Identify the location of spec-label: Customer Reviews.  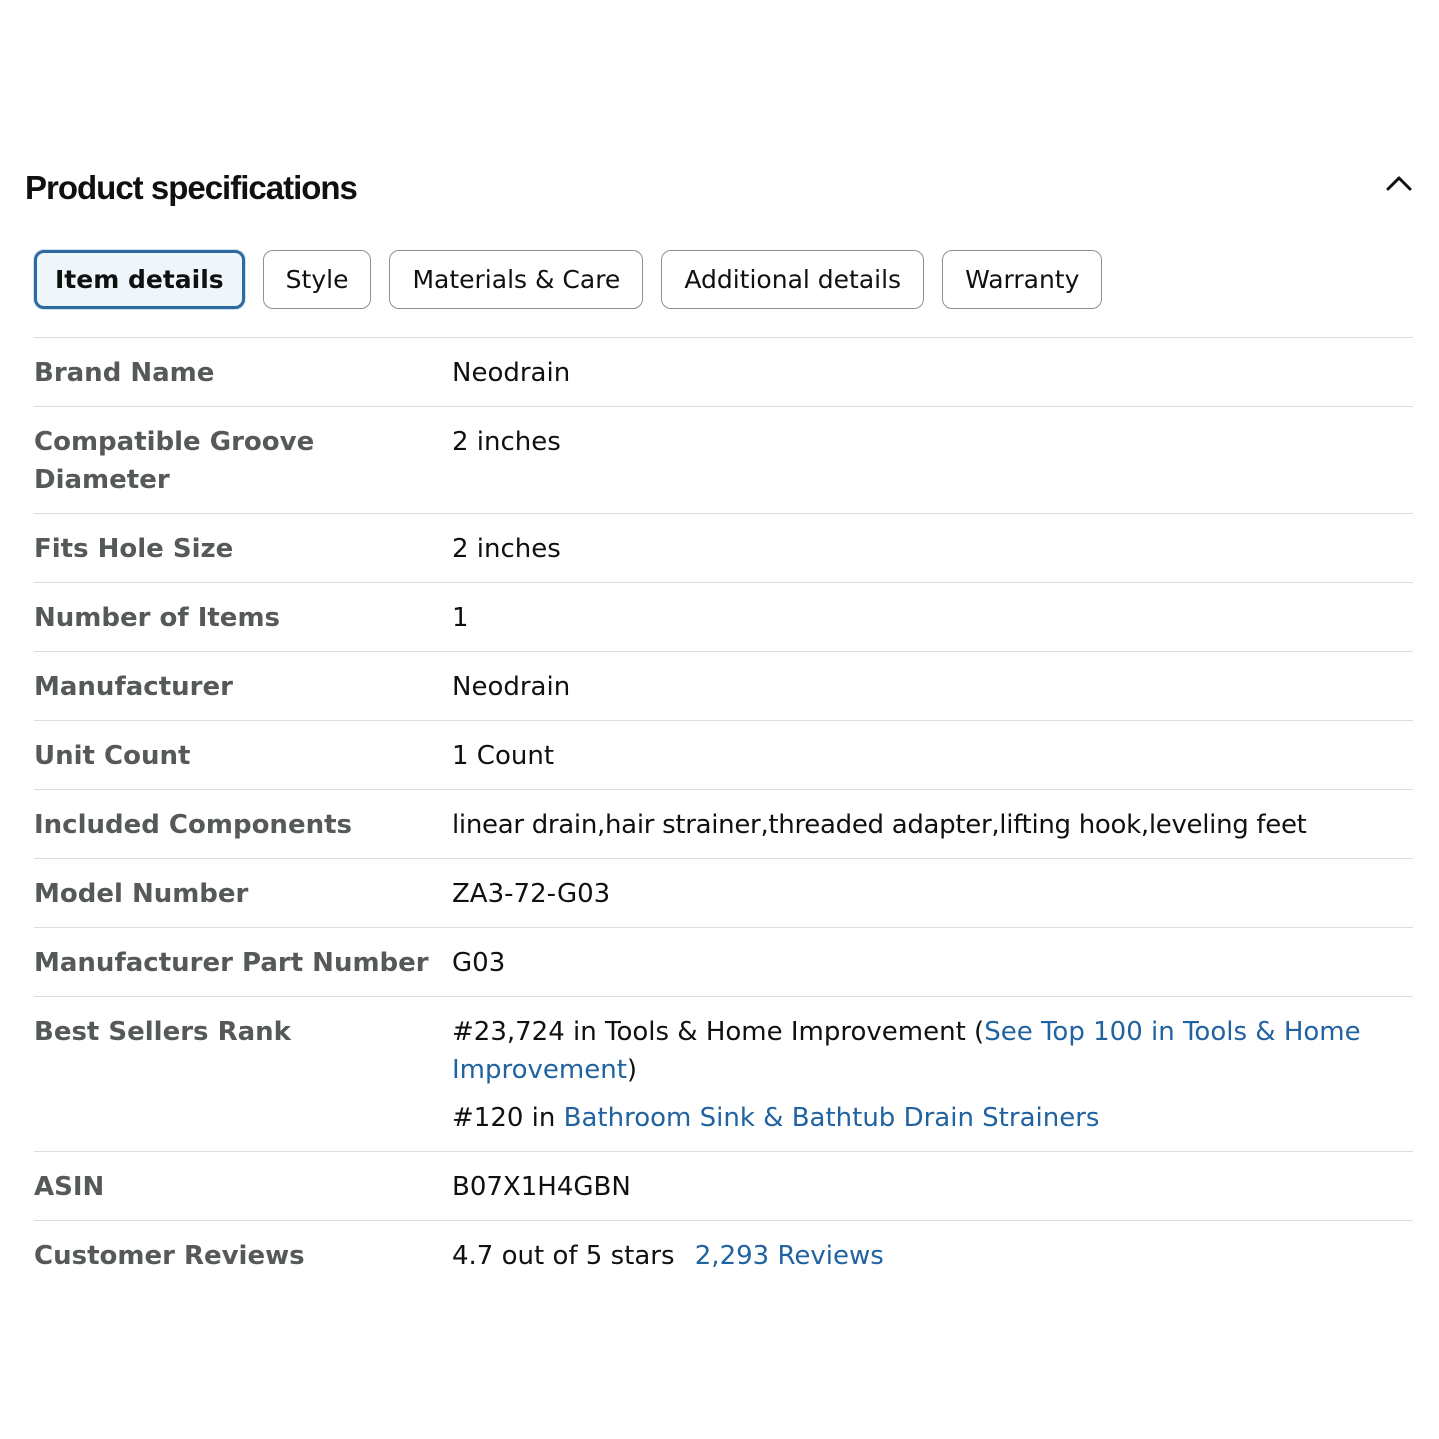
(169, 1256).